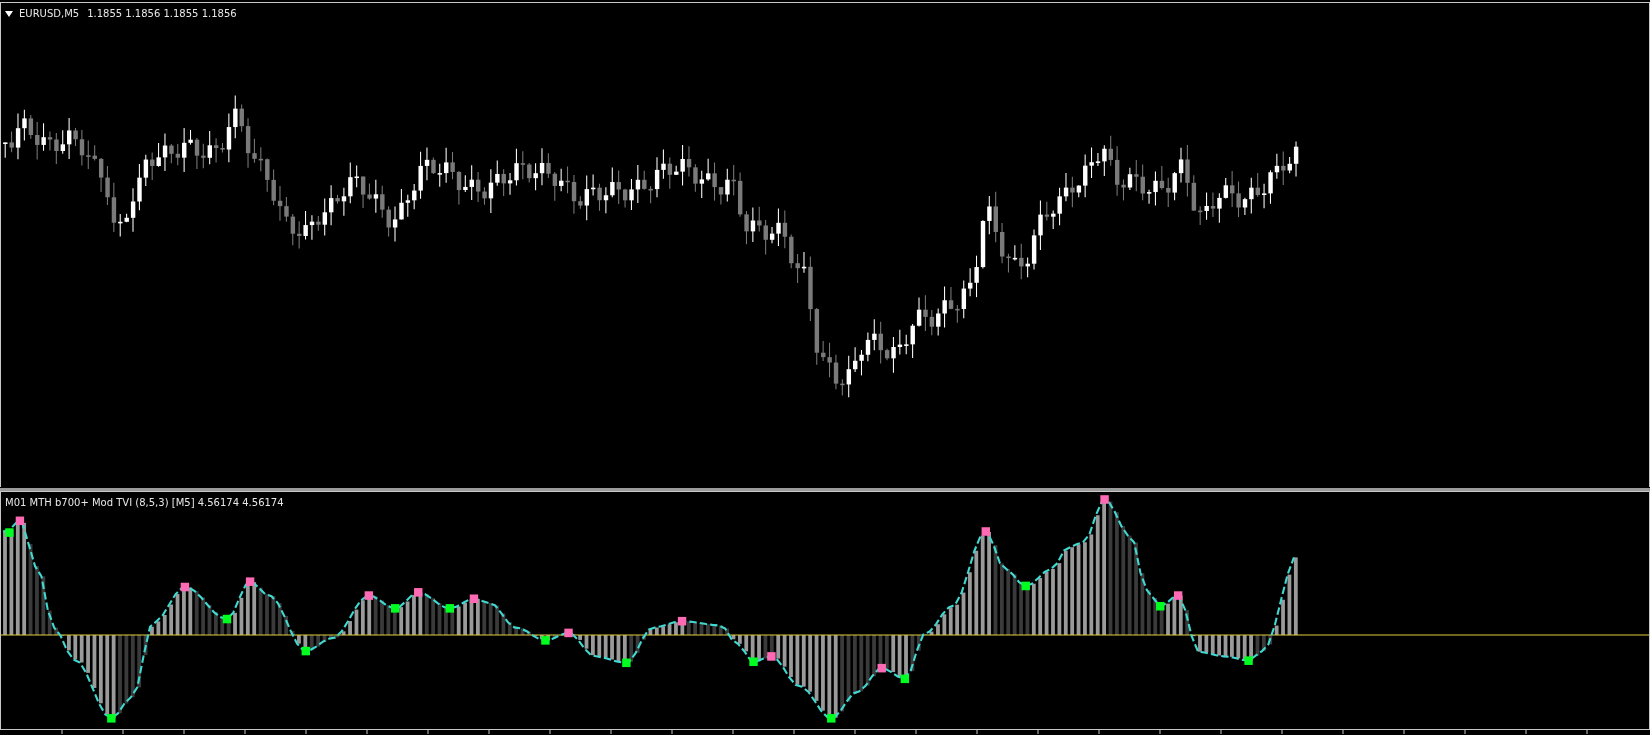 The height and width of the screenshot is (735, 1650). What do you see at coordinates (162, 13) in the screenshot?
I see `price-values: 1.1855 1.1856 1.1855 1.1856` at bounding box center [162, 13].